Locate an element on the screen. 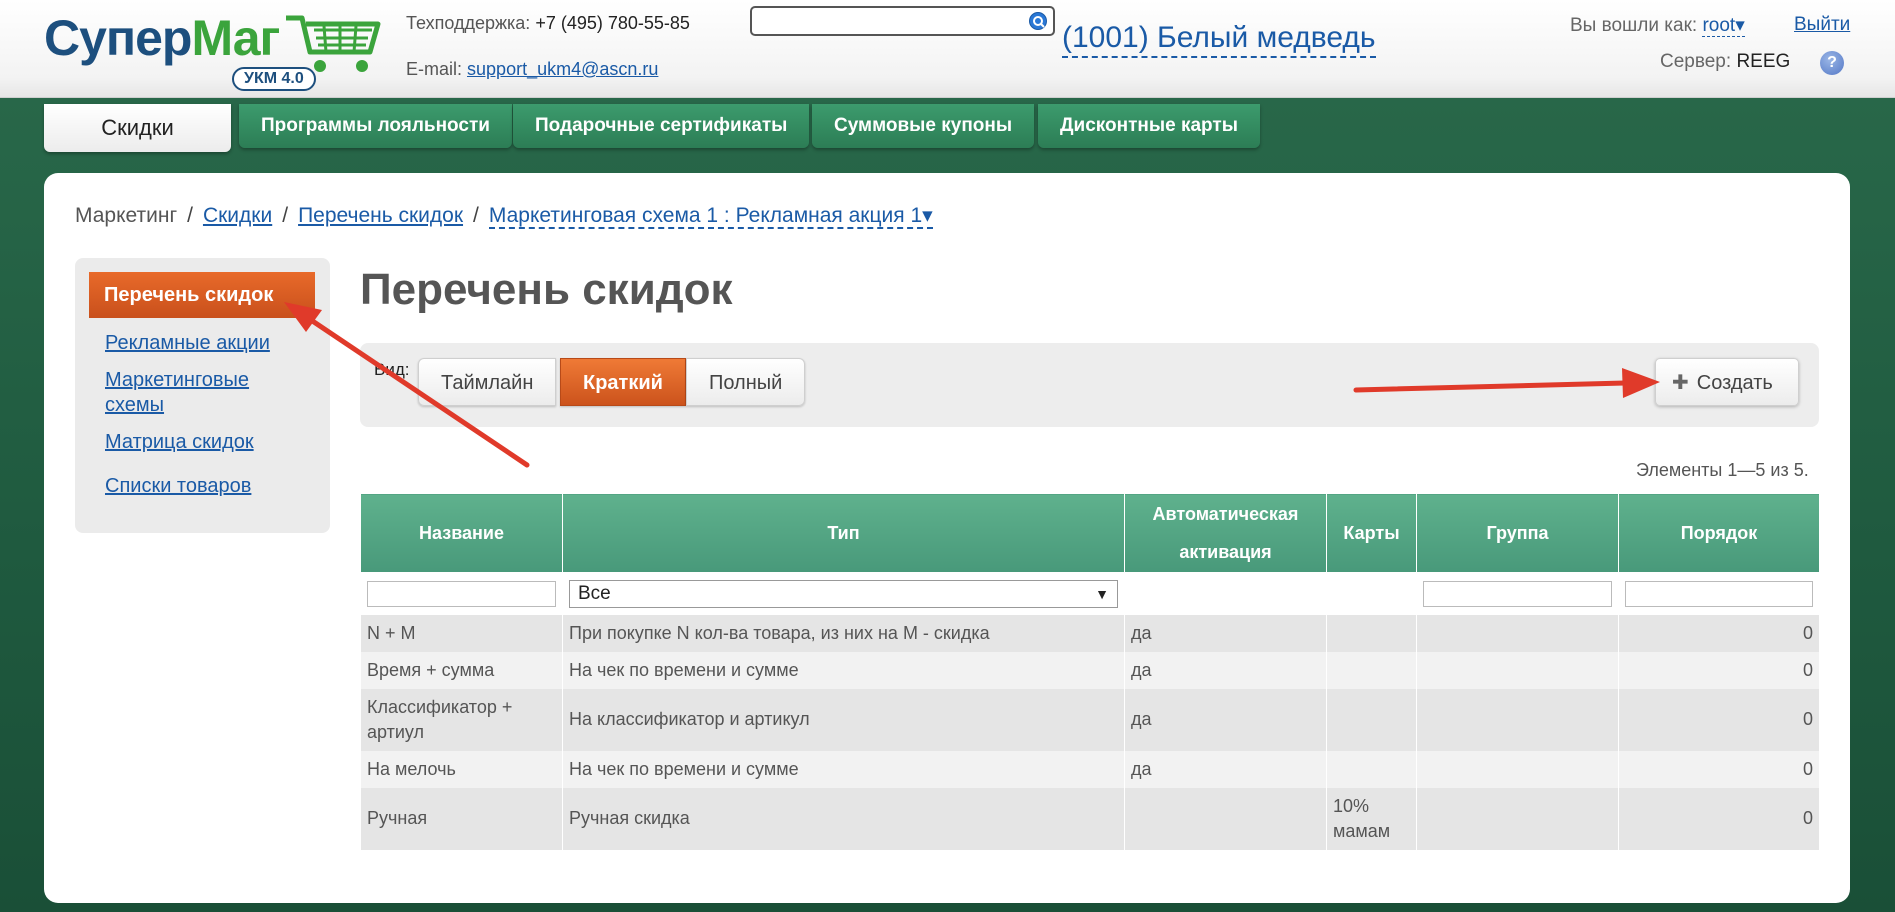 This screenshot has width=1895, height=912. server-info: Сервер: REEG is located at coordinates (1725, 62).